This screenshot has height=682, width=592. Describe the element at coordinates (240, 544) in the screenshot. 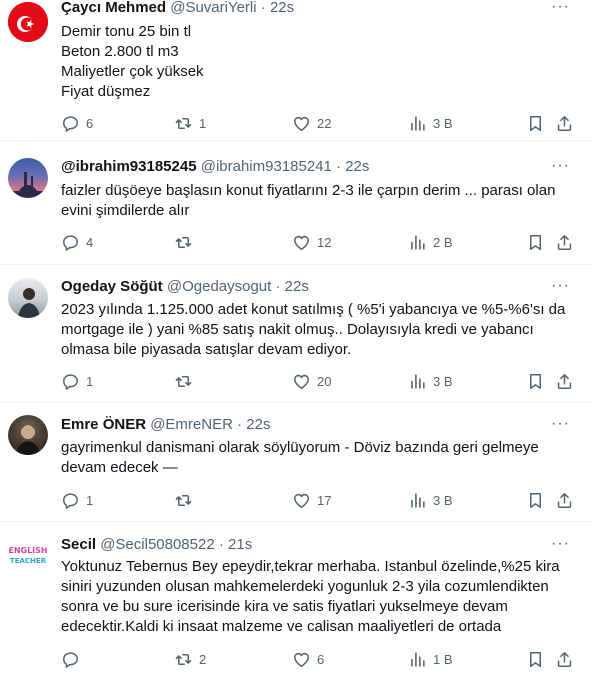

I see `timestamp: 21s` at that location.